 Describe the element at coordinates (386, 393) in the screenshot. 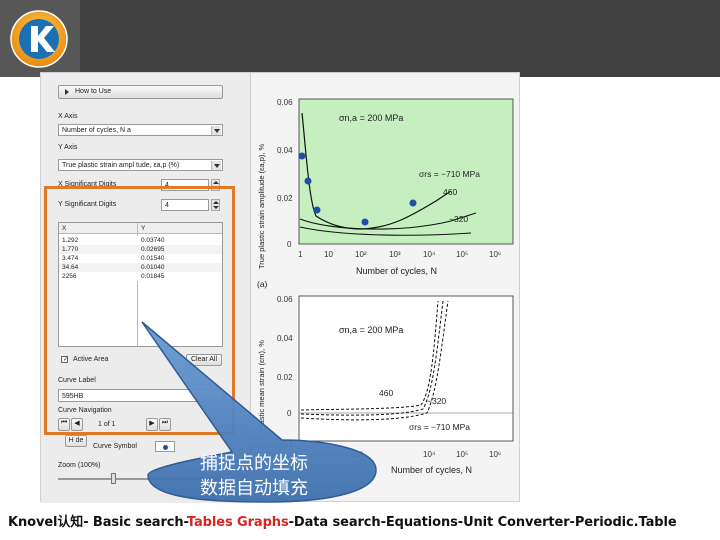

I see `bottom-label-460: 460` at that location.